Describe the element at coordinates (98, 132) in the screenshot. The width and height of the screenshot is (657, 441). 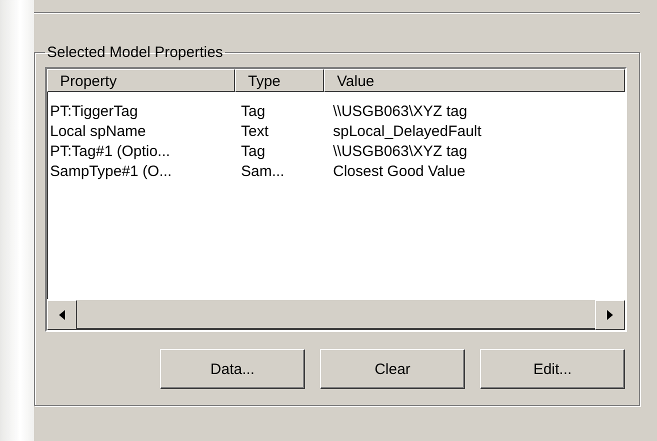
I see `table-cell-text: Local spName` at that location.